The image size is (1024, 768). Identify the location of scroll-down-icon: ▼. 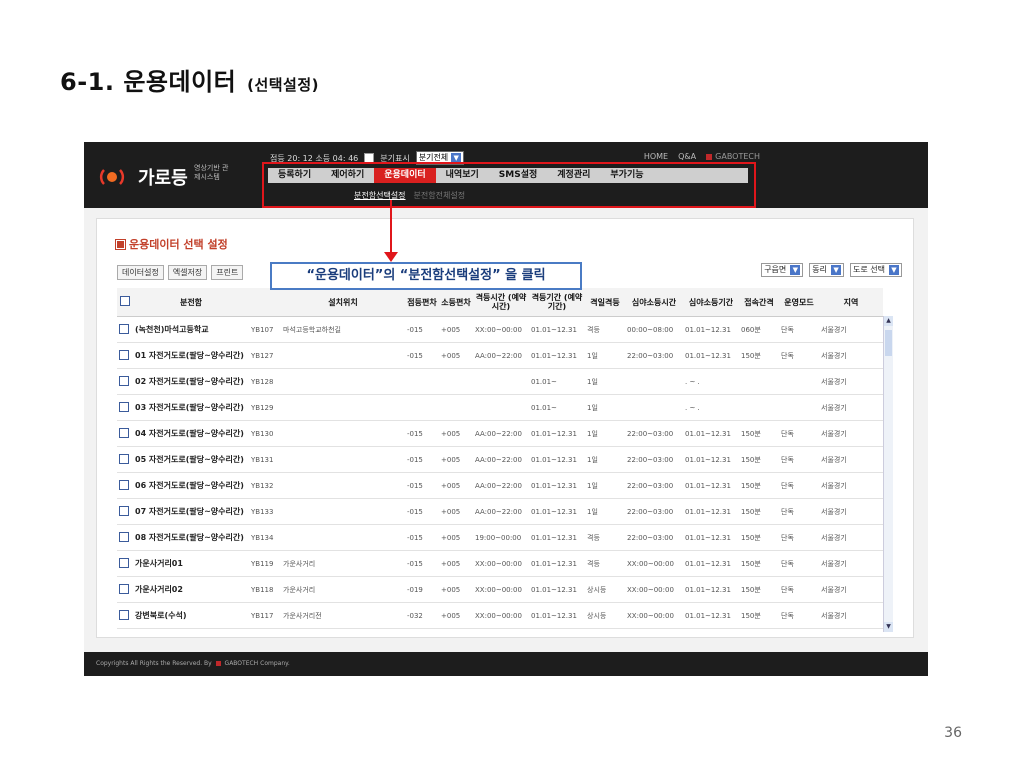
(888, 627).